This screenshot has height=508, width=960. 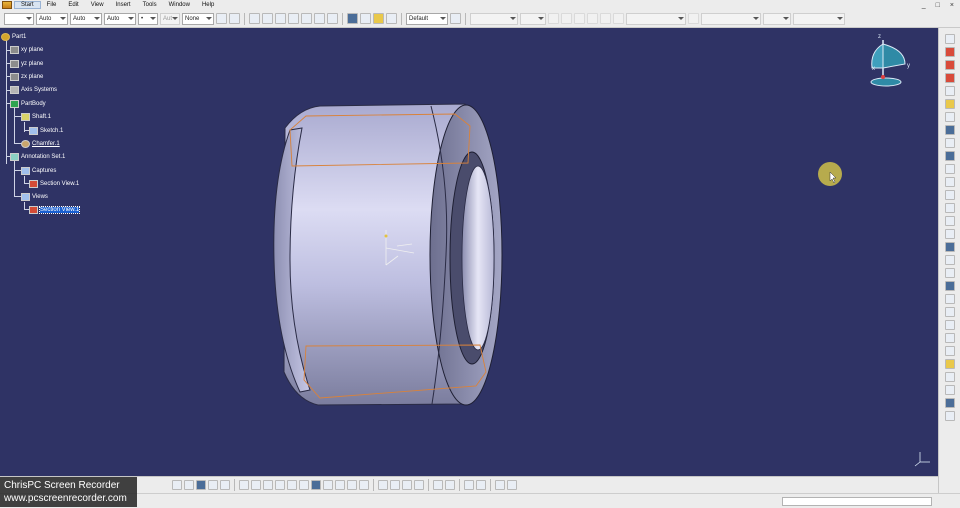 I want to click on superscript-icon, so click(x=605, y=18).